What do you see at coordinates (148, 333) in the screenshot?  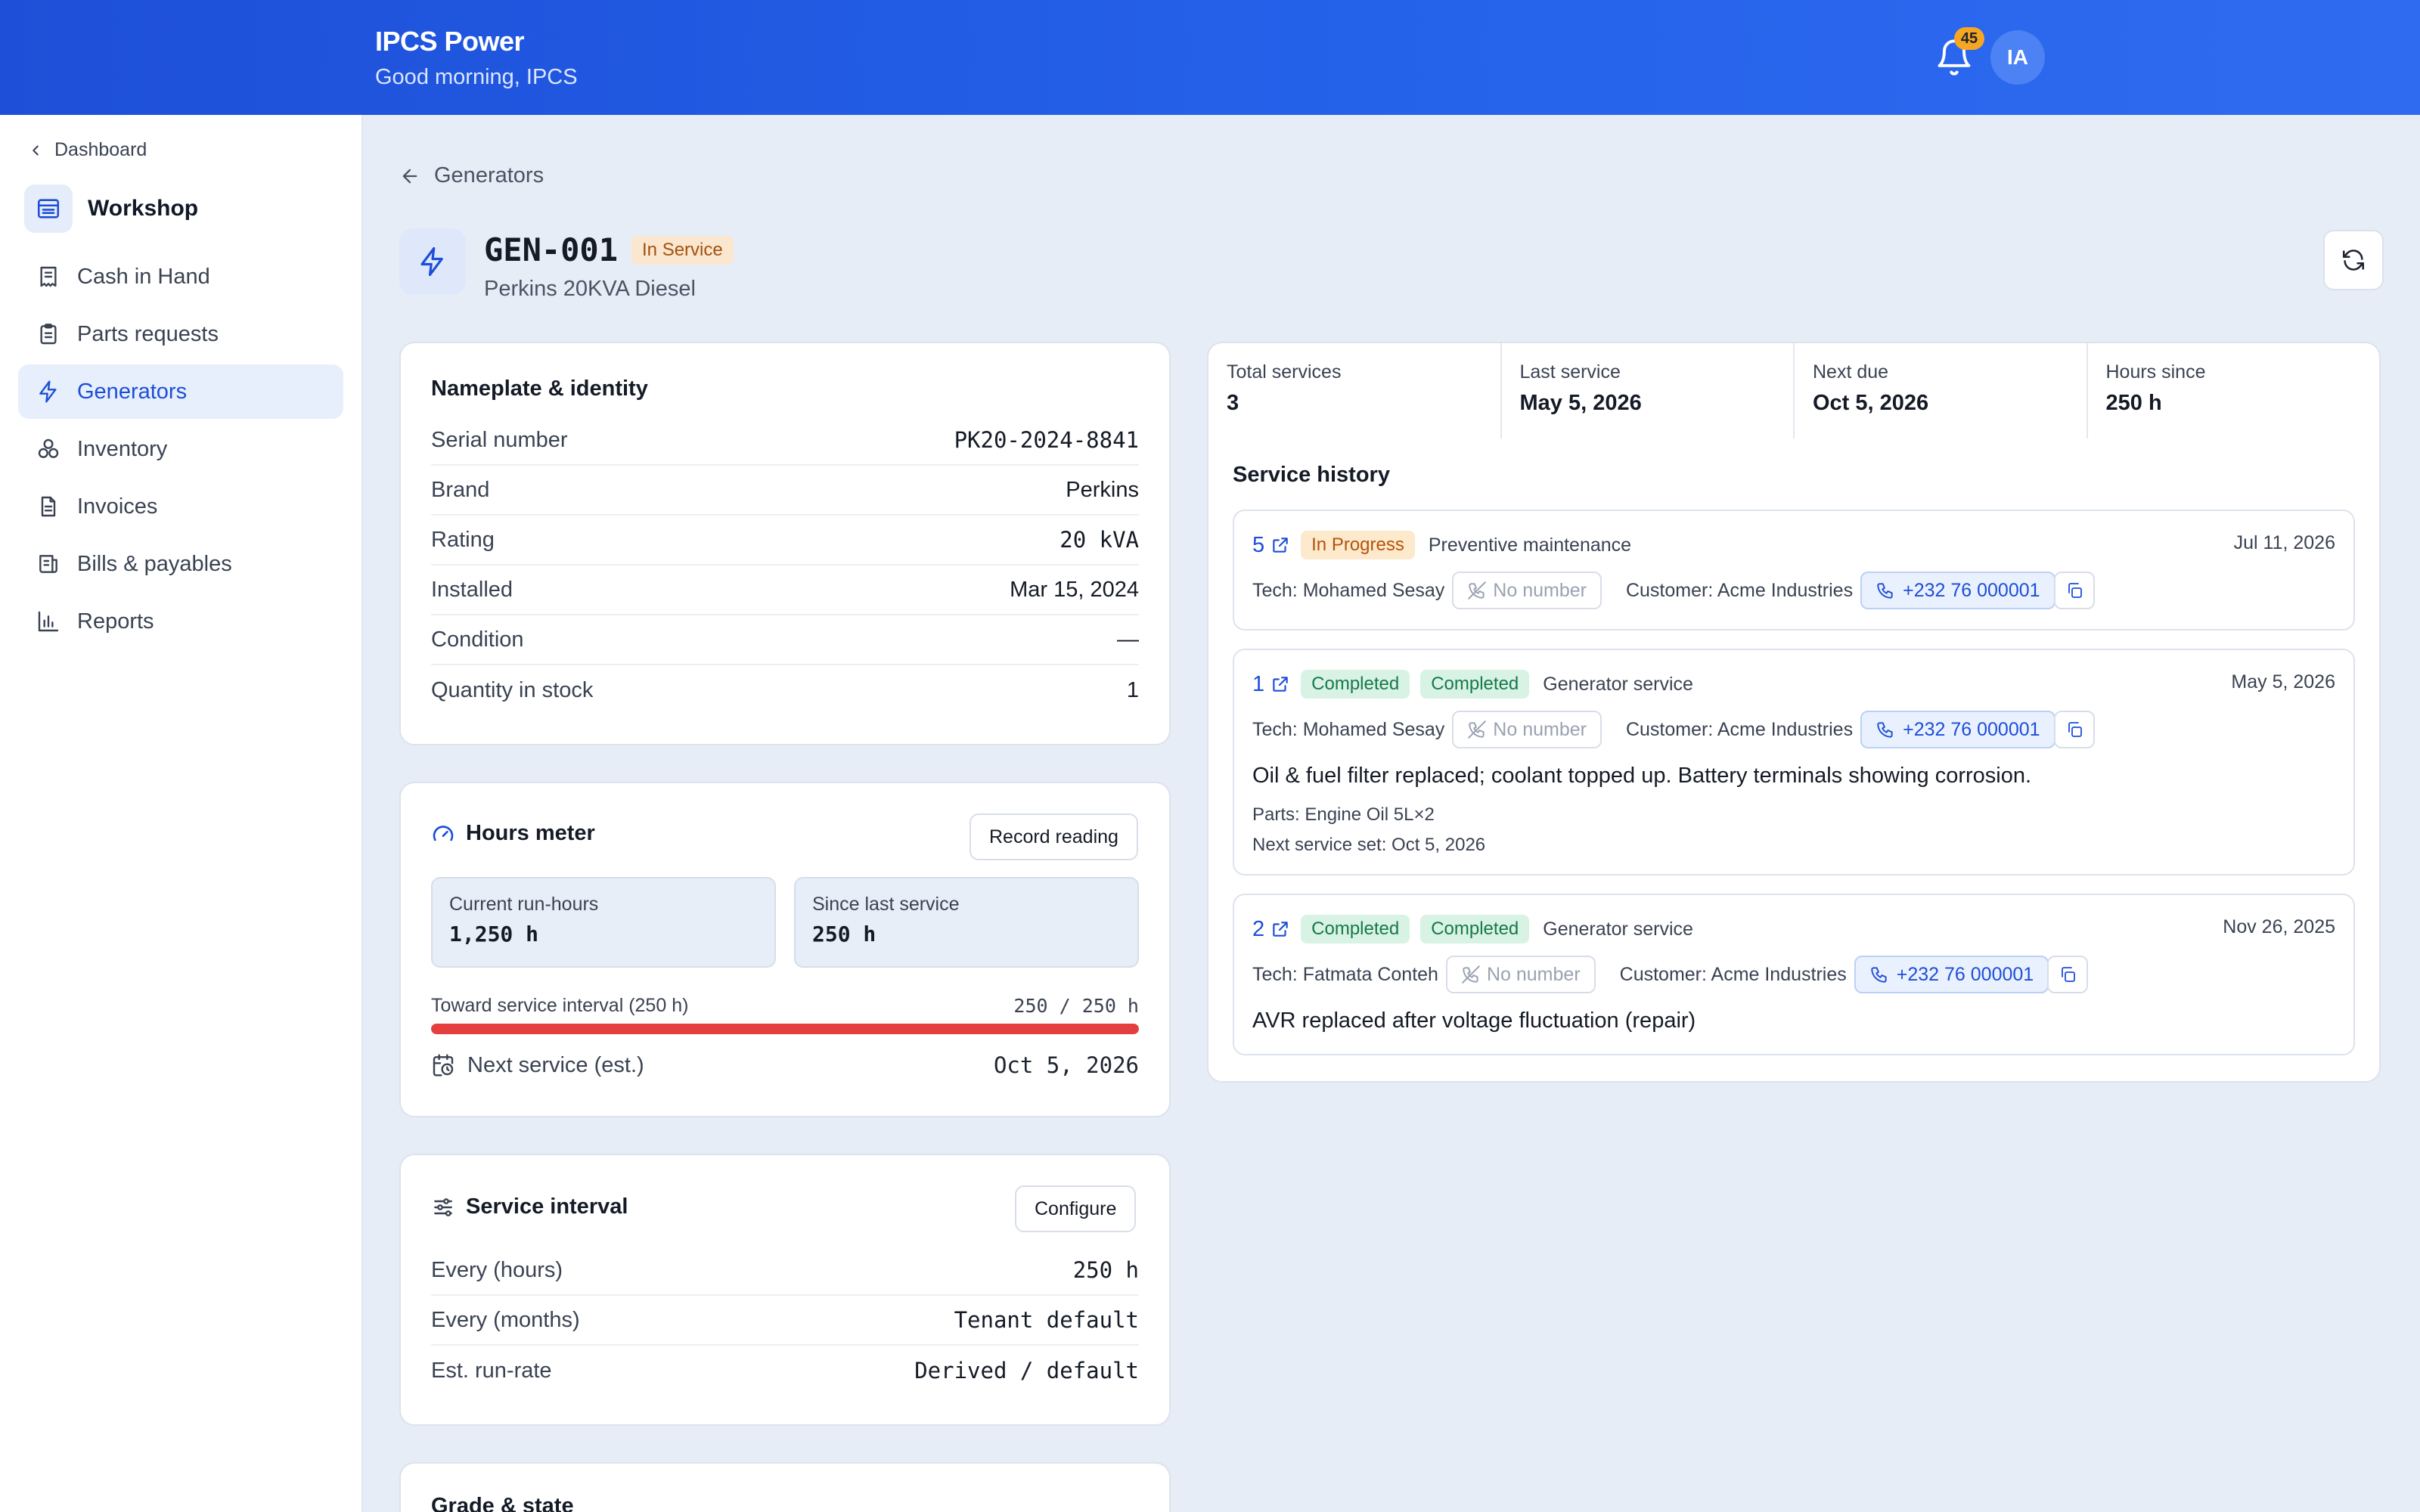 I see `sidebar-item-label: Parts requests` at bounding box center [148, 333].